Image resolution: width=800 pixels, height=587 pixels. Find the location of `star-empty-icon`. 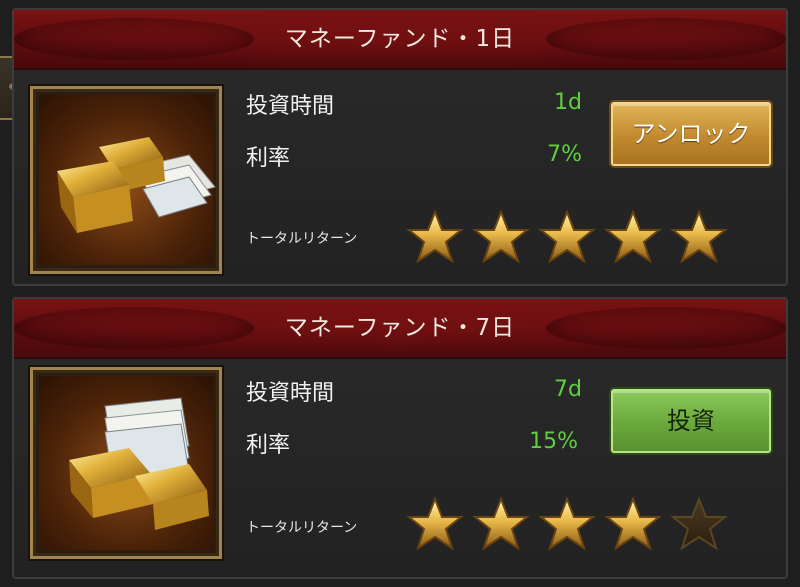

star-empty-icon is located at coordinates (699, 523).